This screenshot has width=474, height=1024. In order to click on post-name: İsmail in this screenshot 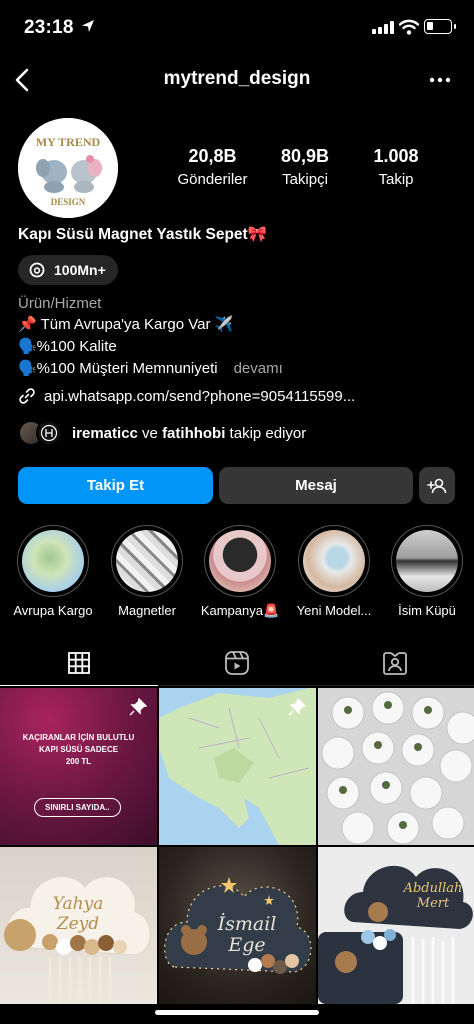, I will do `click(247, 923)`.